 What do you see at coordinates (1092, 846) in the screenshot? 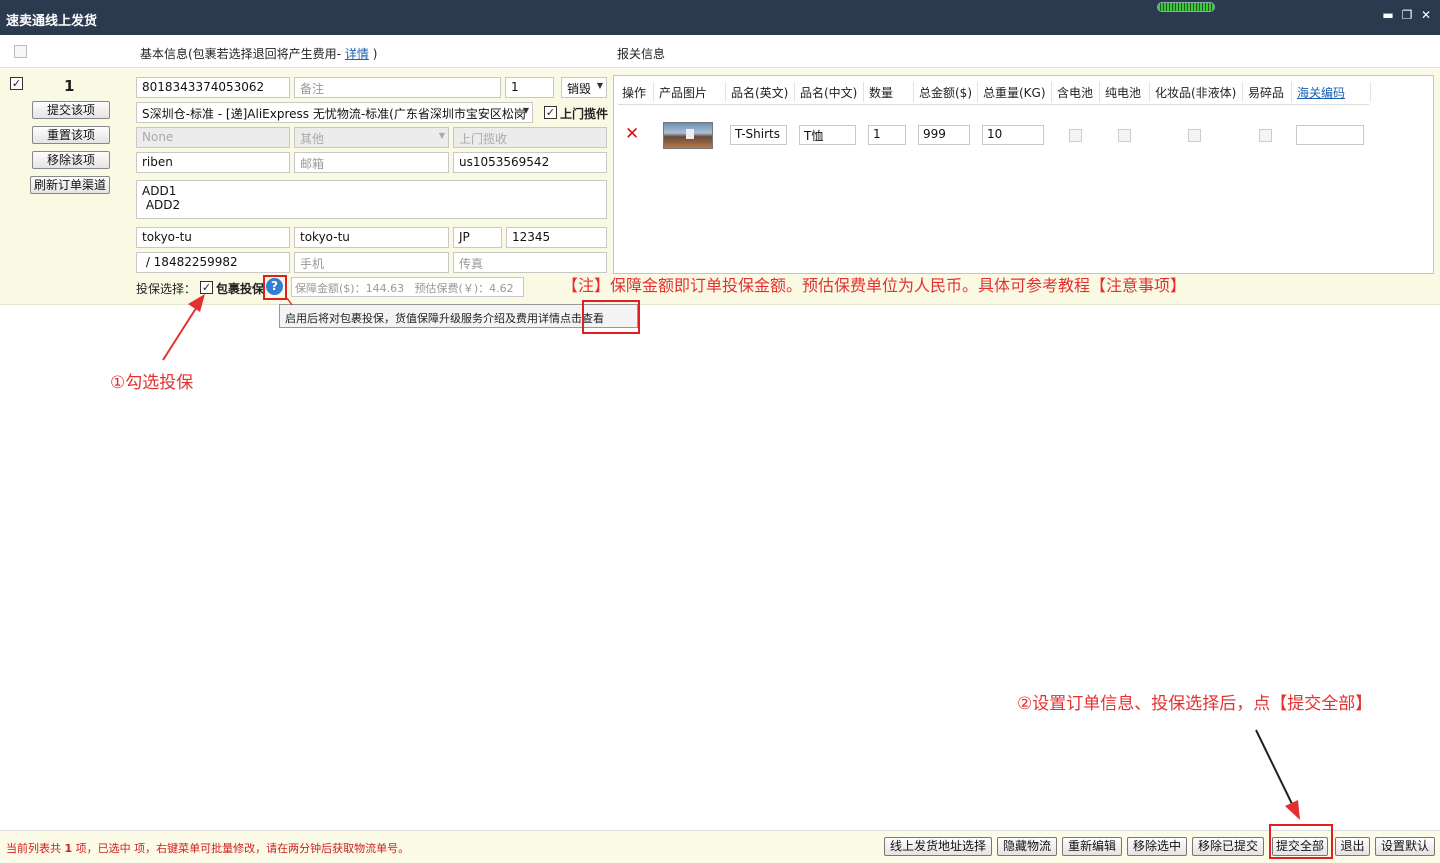
I see `re-edit-button: 重新编辑` at bounding box center [1092, 846].